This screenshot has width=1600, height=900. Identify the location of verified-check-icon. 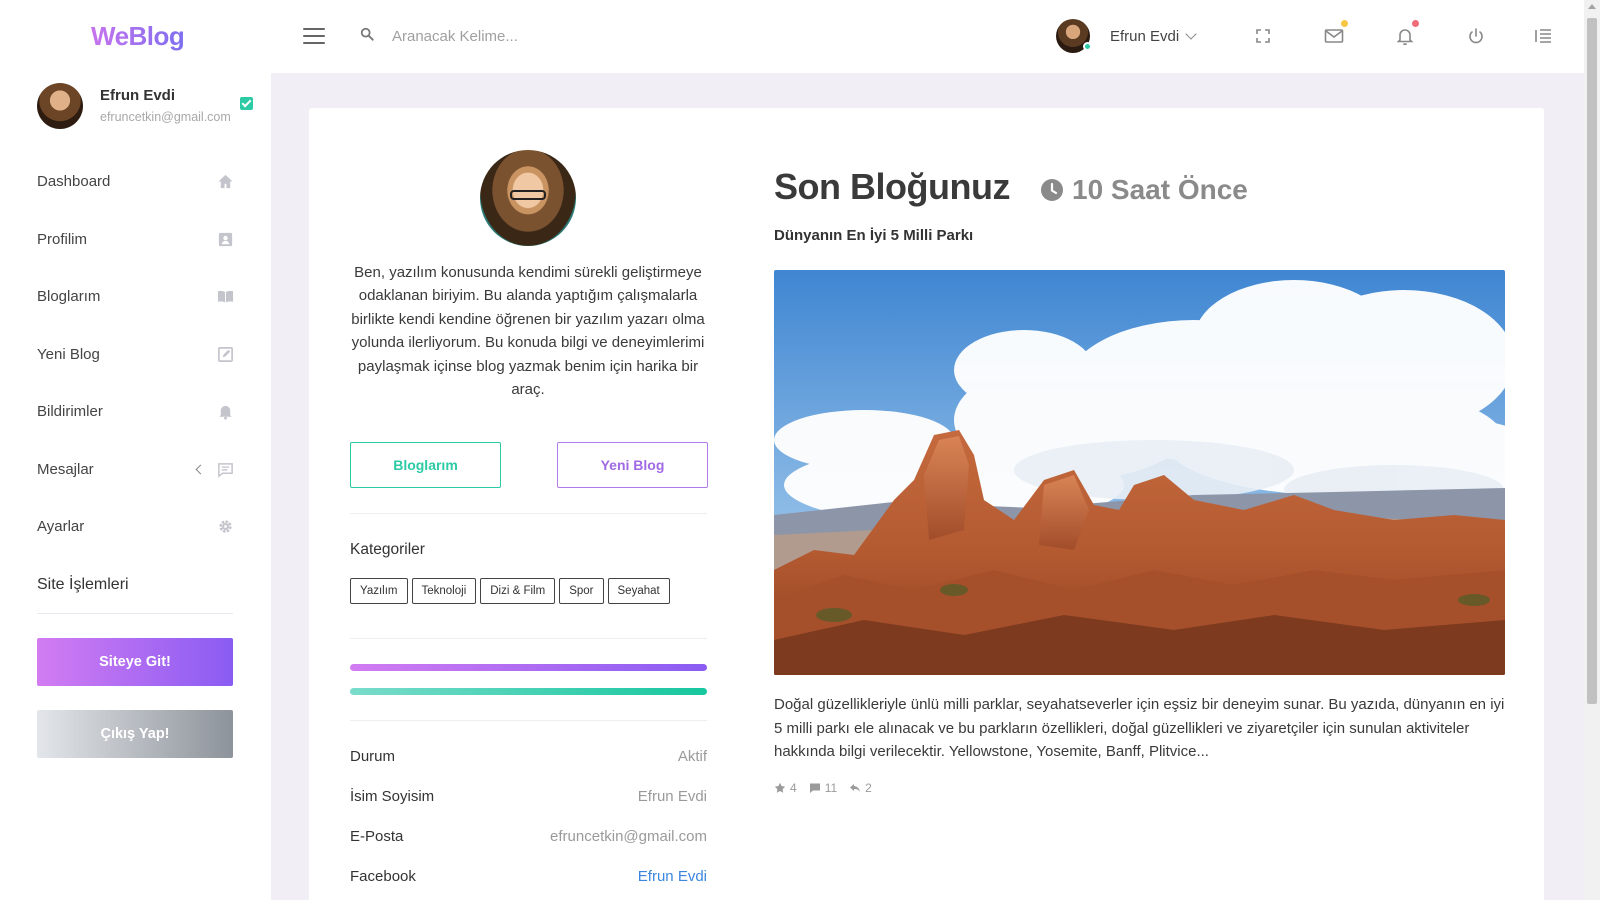
(246, 103).